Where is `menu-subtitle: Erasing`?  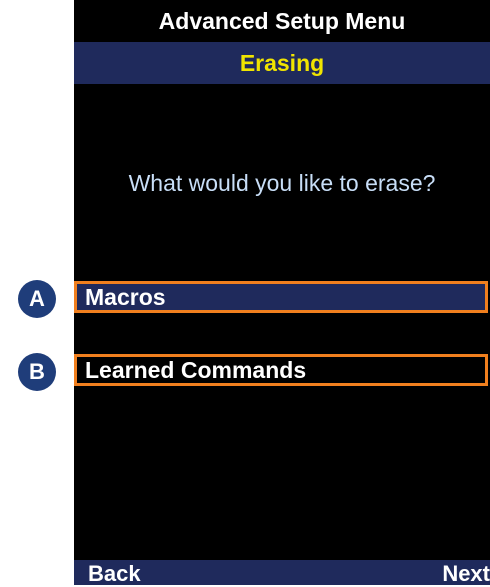
menu-subtitle: Erasing is located at coordinates (282, 63).